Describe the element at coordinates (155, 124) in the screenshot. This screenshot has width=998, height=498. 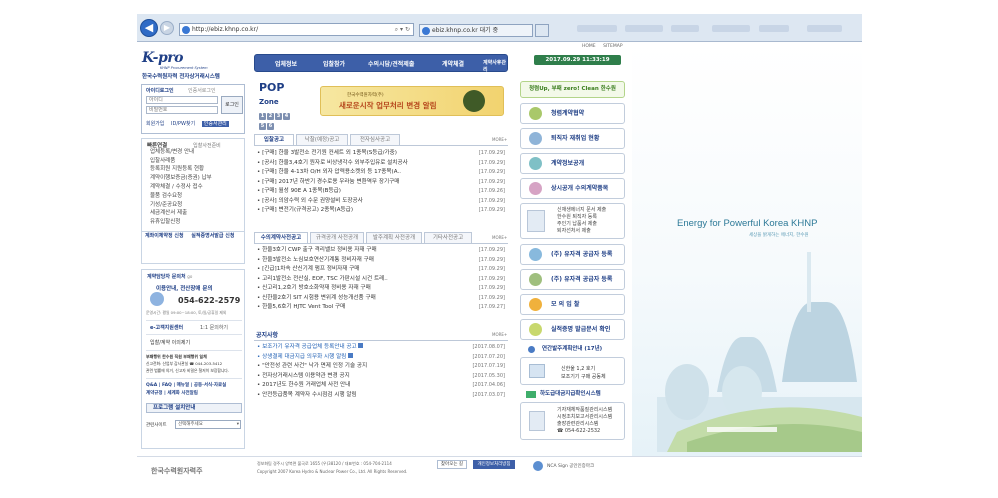
I see `signup-link: 회원가입` at that location.